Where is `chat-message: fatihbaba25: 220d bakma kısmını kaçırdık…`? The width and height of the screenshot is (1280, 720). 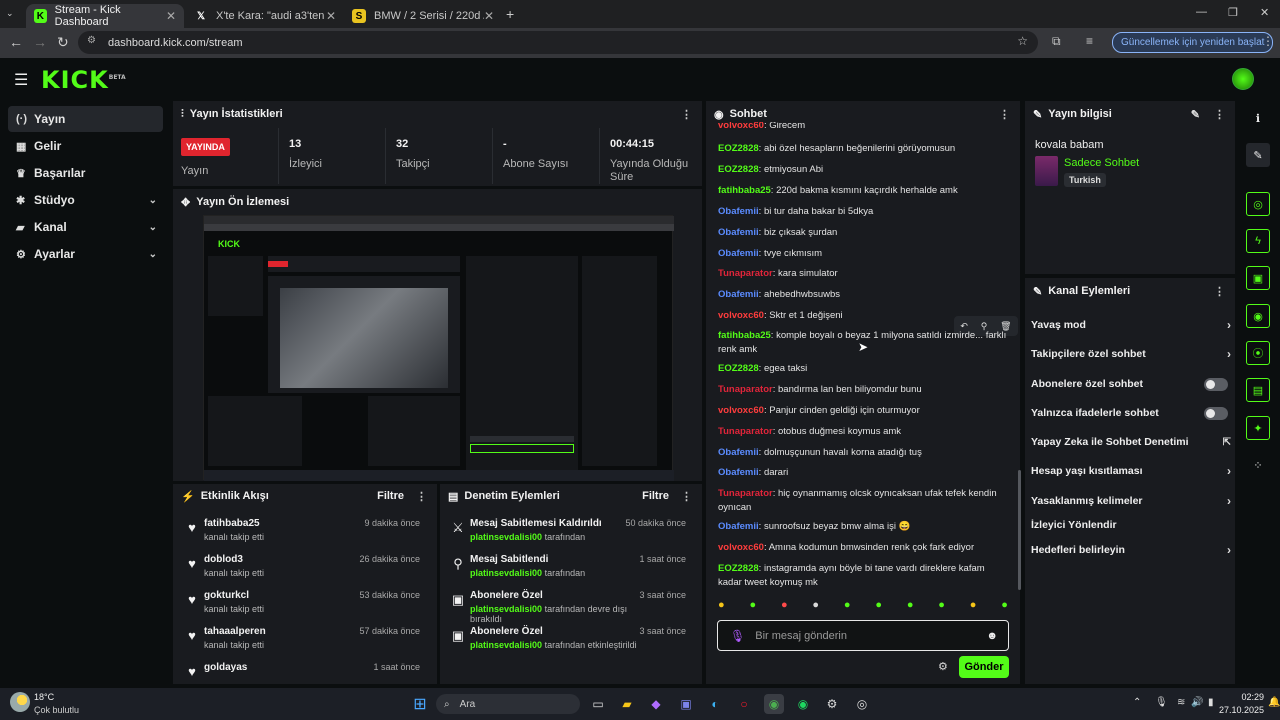 chat-message: fatihbaba25: 220d bakma kısmını kaçırdık… is located at coordinates (863, 191).